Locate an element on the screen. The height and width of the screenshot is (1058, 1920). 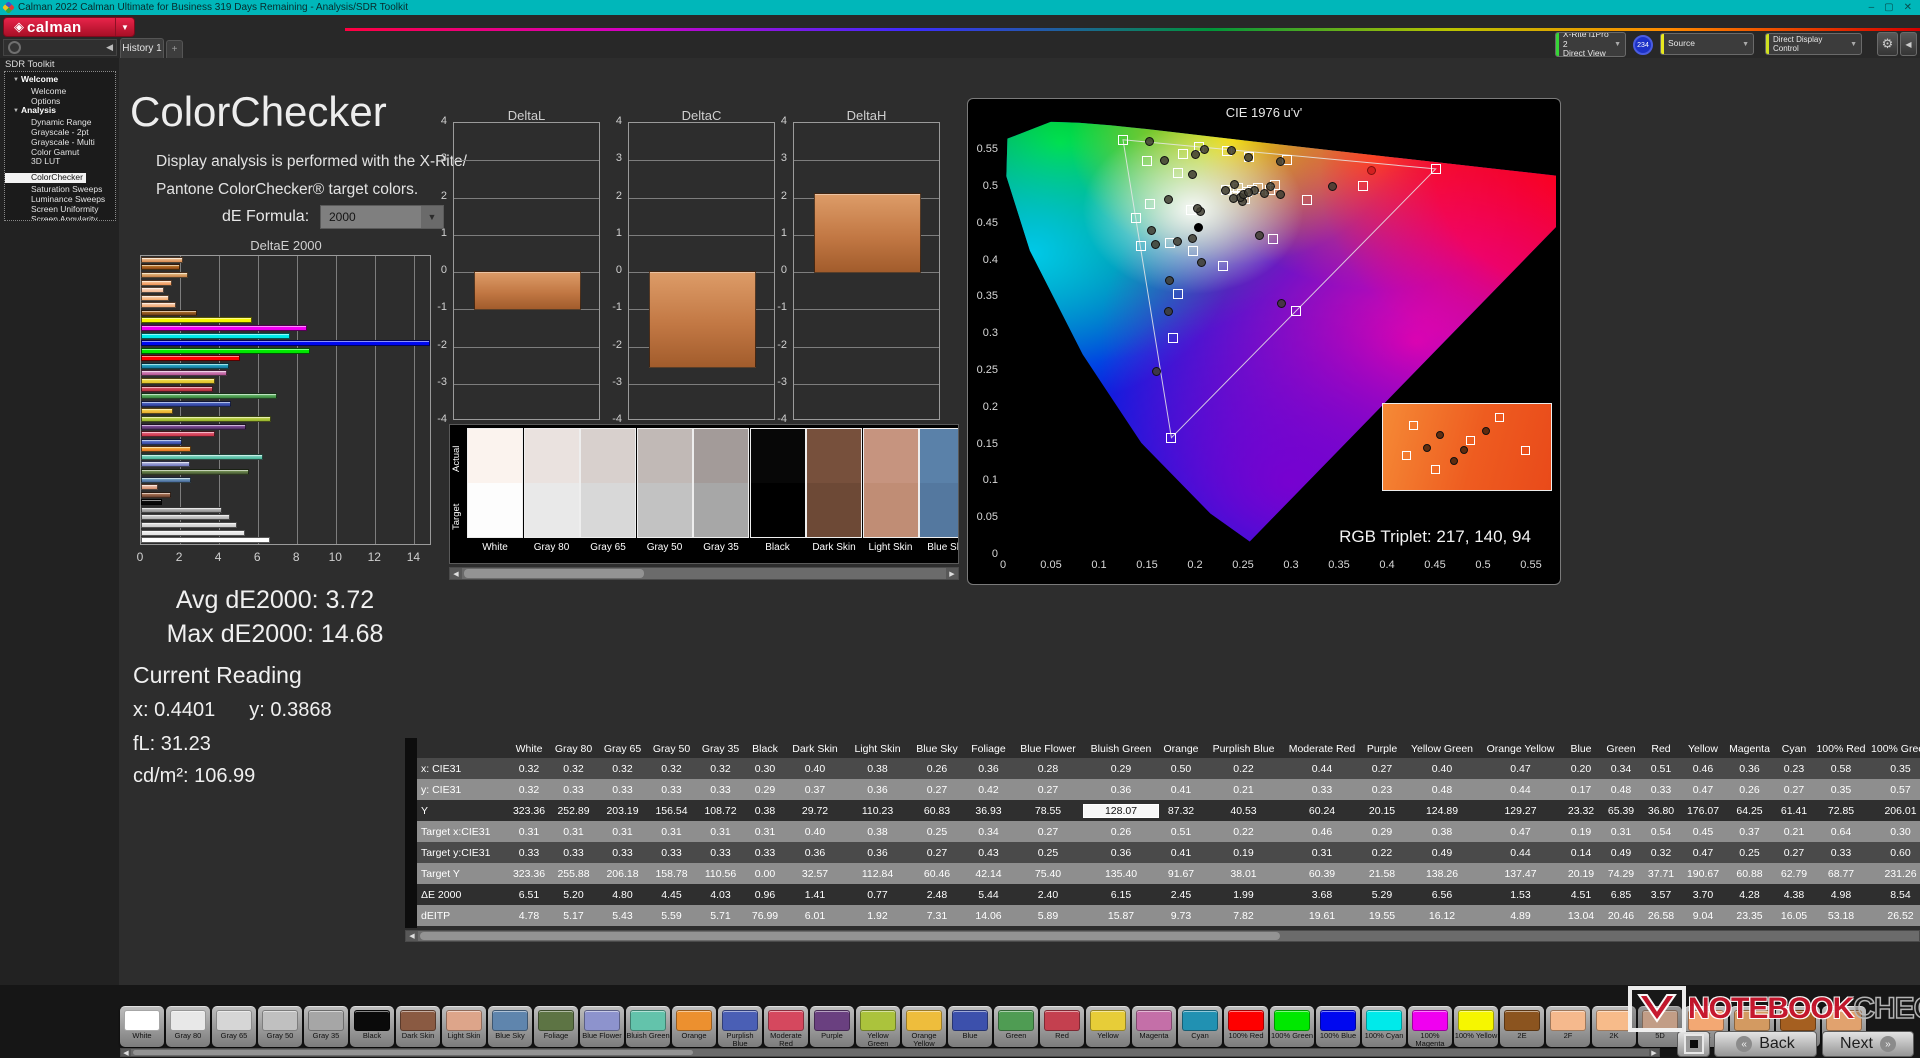
patch-button-dark-skin: Dark Skin is located at coordinates (418, 1026).